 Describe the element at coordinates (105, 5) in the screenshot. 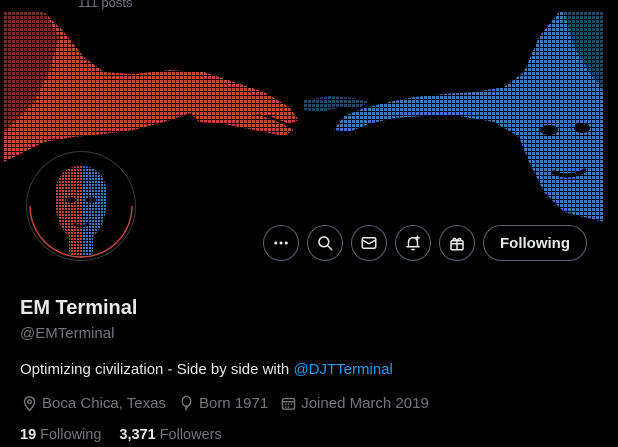

I see `posts-count: 111 posts` at that location.